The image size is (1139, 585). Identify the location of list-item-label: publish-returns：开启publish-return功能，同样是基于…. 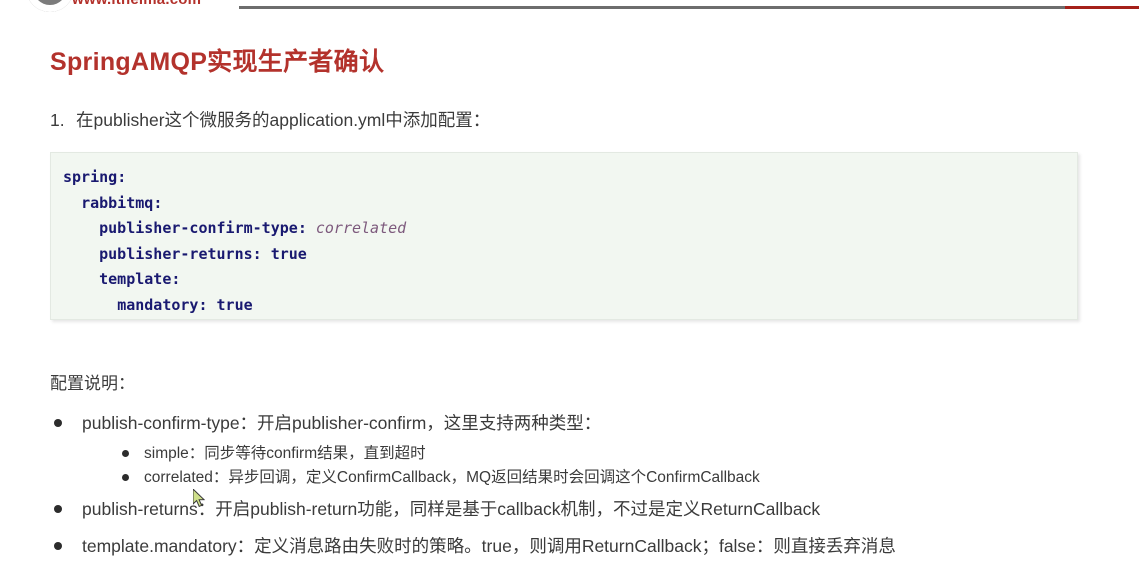
(451, 509).